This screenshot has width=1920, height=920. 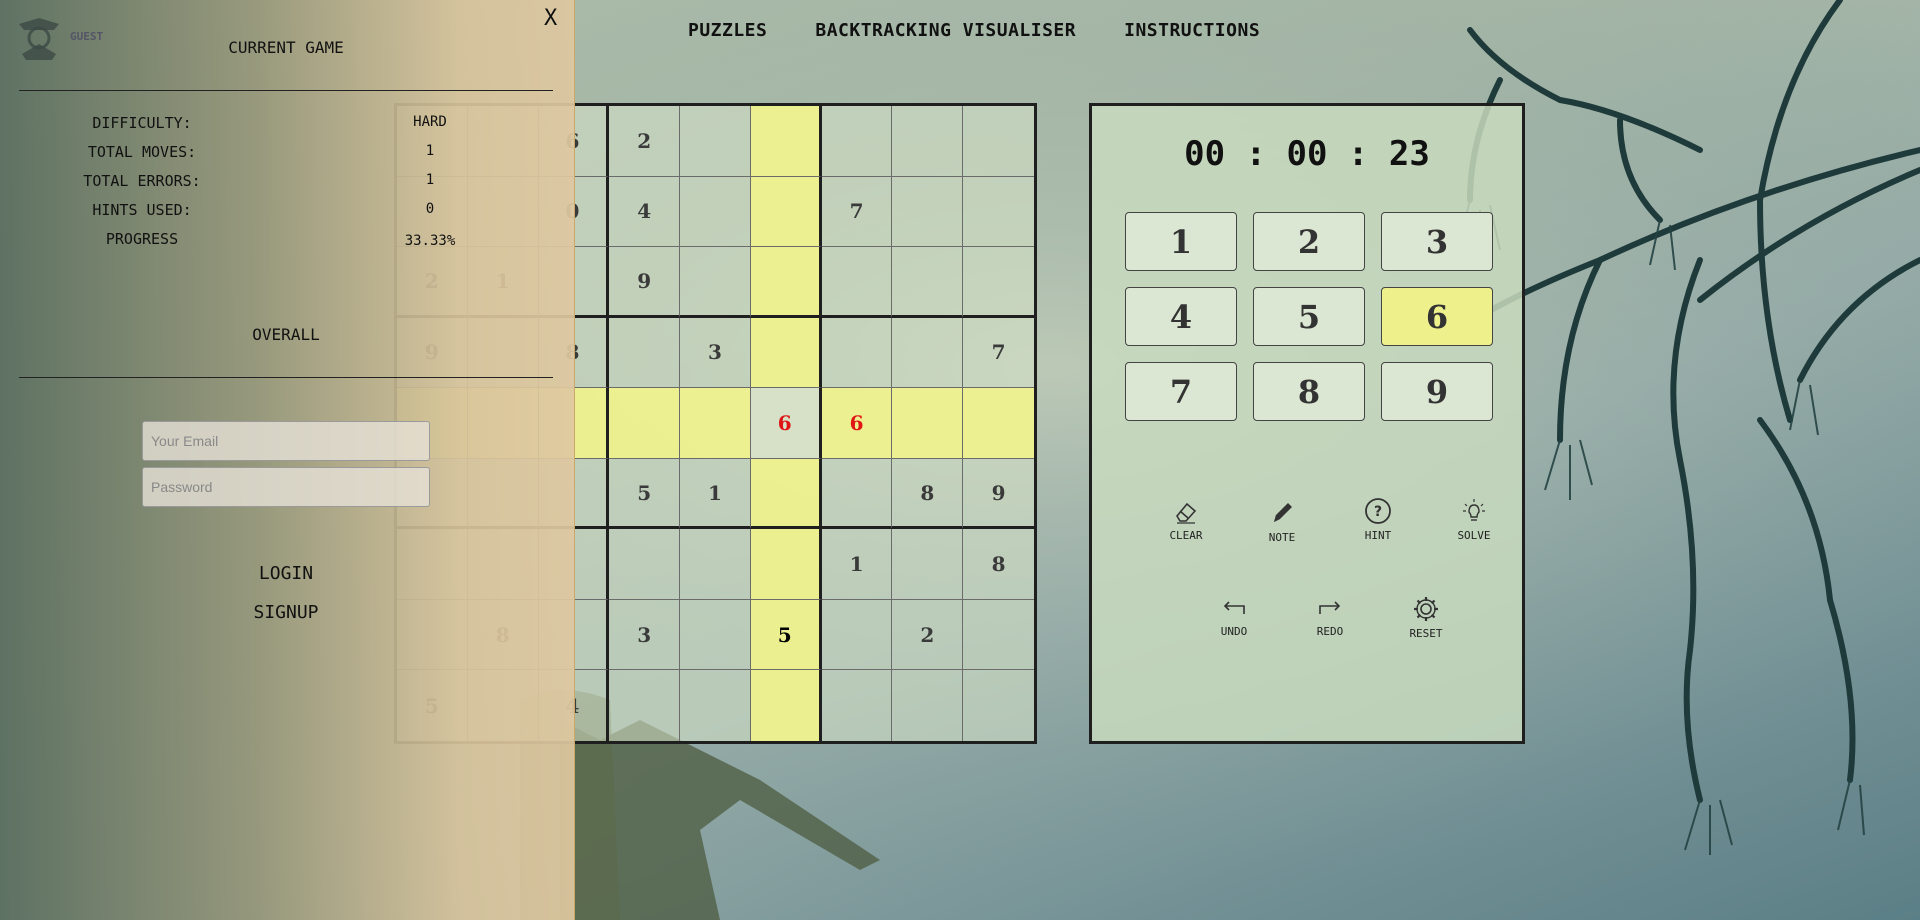 What do you see at coordinates (1330, 607) in the screenshot?
I see `redo-arrow-icon` at bounding box center [1330, 607].